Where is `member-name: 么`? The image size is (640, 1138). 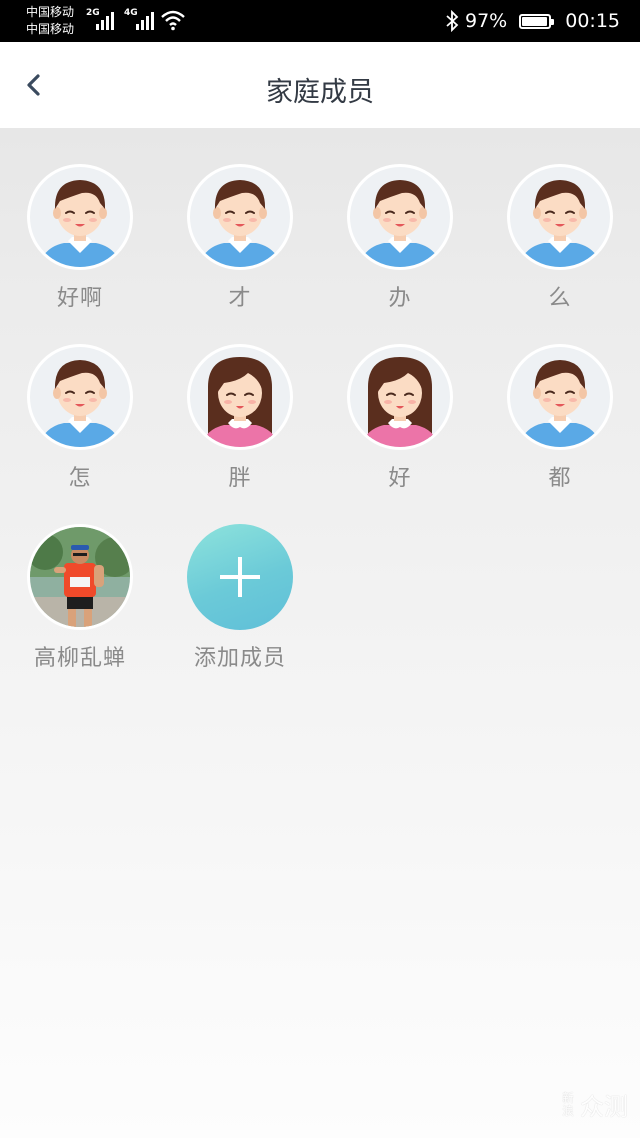 member-name: 么 is located at coordinates (560, 298).